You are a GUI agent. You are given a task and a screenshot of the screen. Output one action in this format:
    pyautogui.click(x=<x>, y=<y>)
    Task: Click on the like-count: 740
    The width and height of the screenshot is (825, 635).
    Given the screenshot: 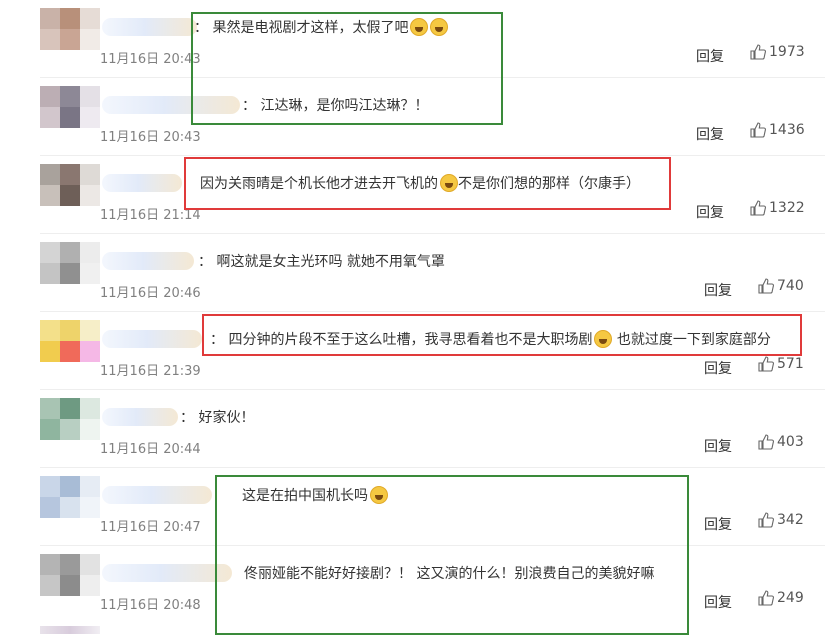 What is the action you would take?
    pyautogui.click(x=790, y=286)
    